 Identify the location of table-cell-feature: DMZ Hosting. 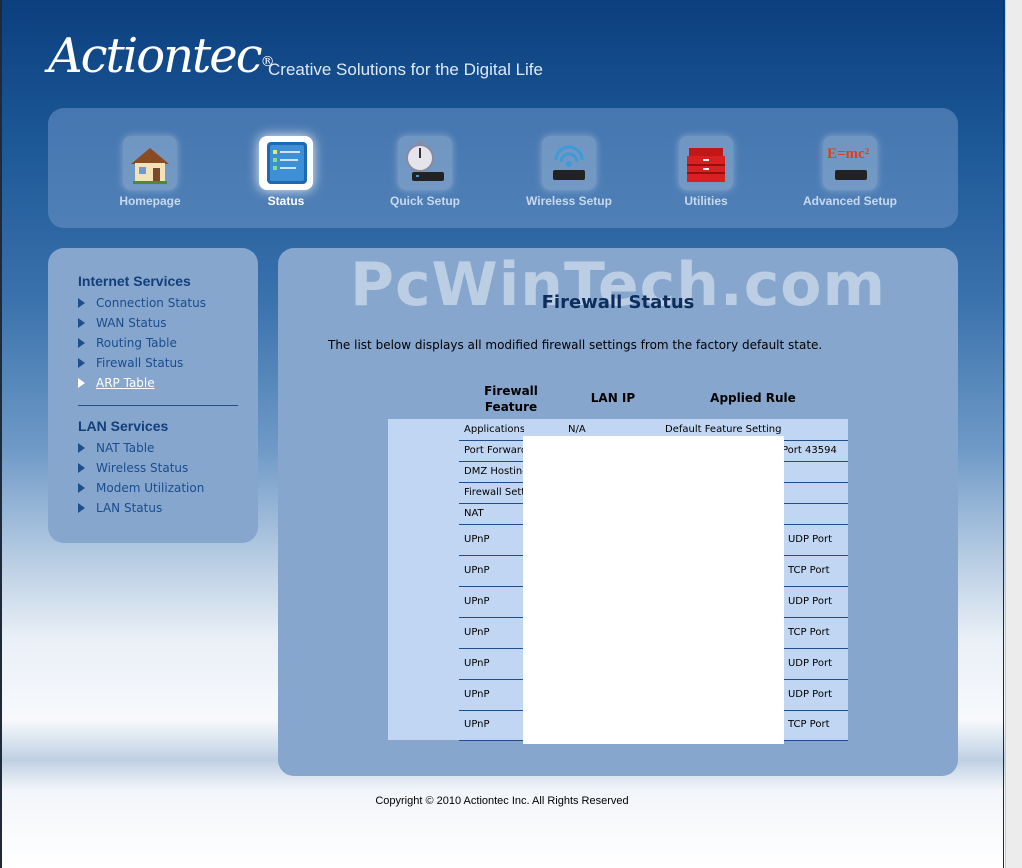
(494, 471).